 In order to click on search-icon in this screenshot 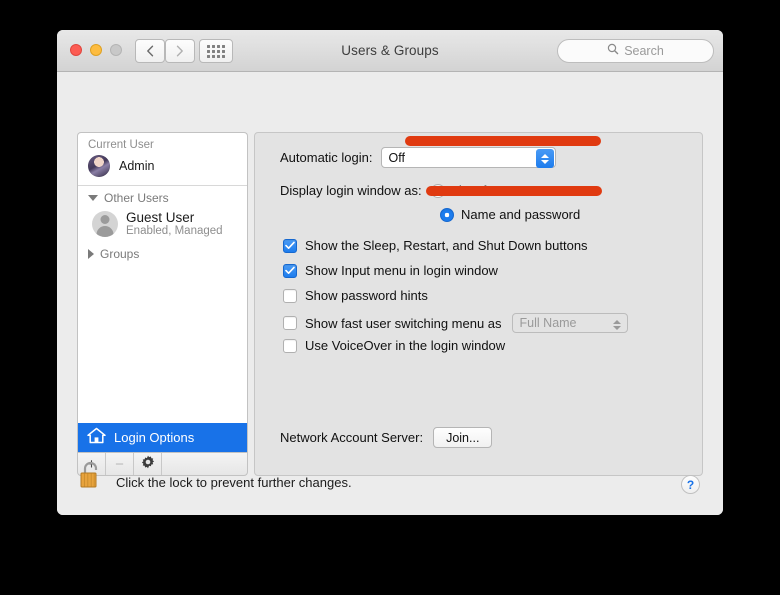, I will do `click(613, 51)`.